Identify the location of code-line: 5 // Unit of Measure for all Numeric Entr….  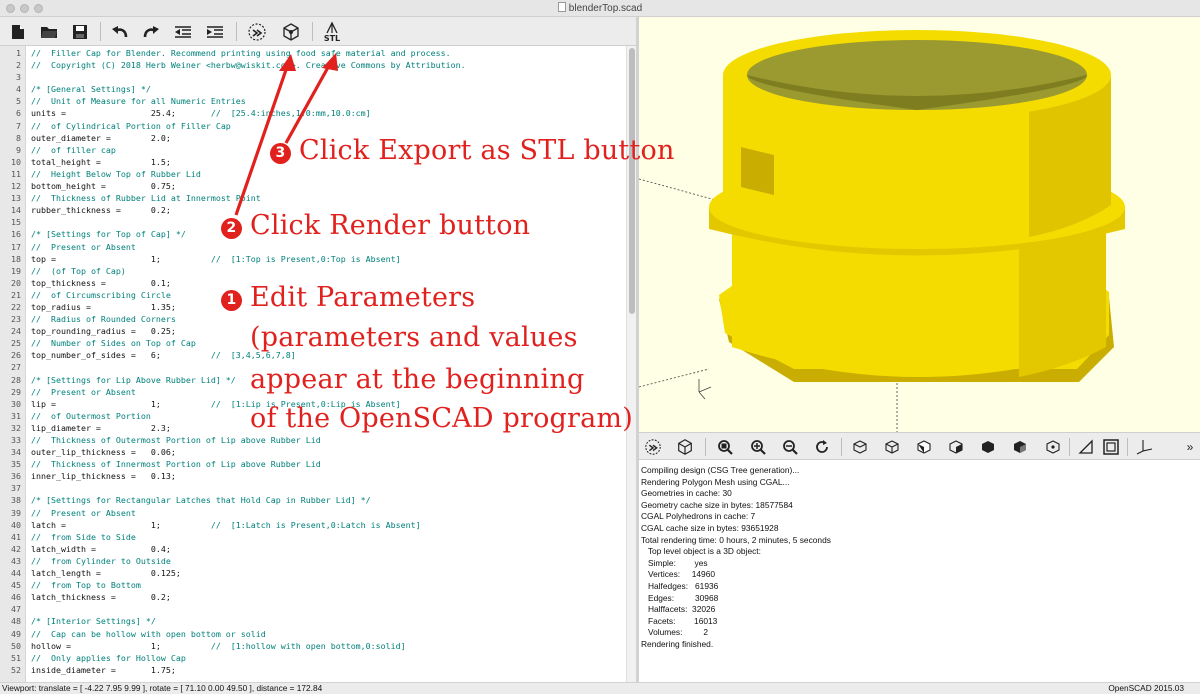
(313, 101).